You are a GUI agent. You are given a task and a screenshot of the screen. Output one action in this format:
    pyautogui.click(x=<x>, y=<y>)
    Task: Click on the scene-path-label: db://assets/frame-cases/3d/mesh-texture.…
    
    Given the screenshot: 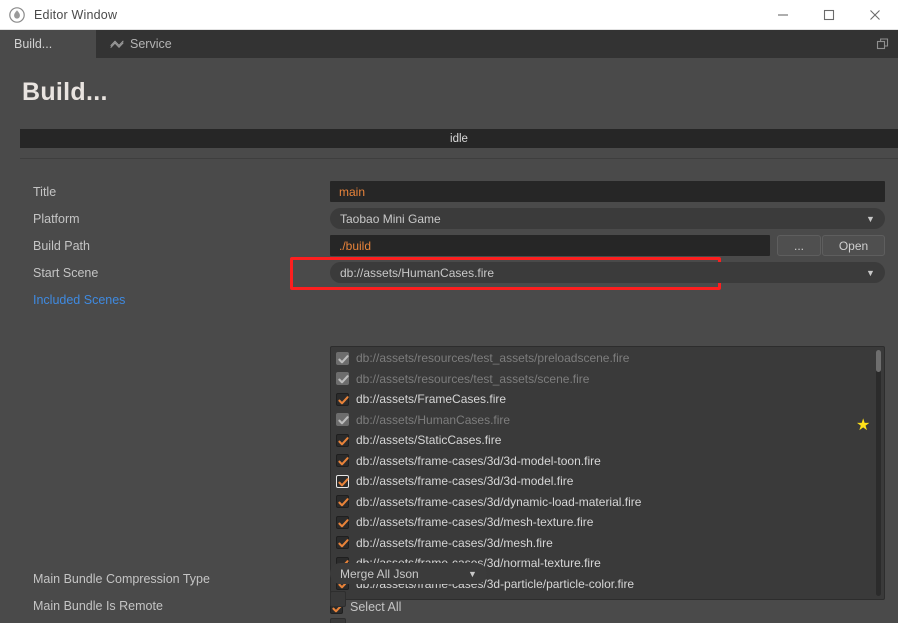 What is the action you would take?
    pyautogui.click(x=475, y=522)
    